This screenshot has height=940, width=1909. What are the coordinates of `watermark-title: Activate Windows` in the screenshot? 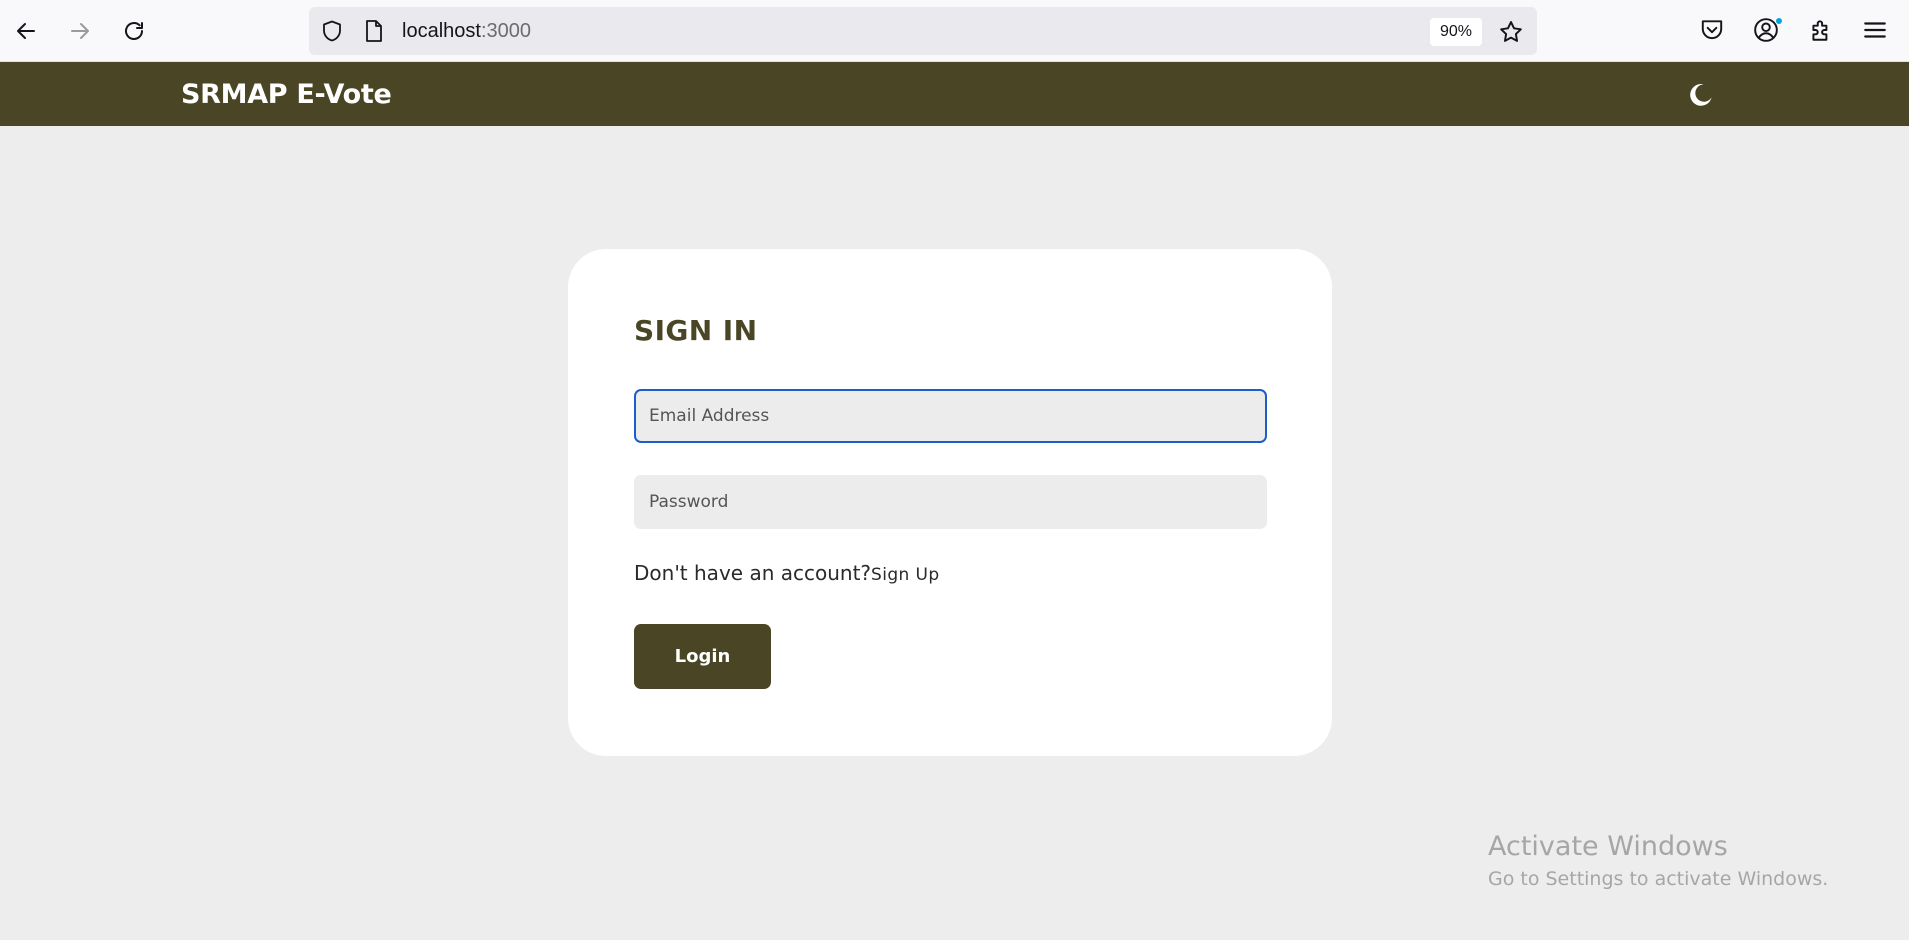 It's located at (1608, 846).